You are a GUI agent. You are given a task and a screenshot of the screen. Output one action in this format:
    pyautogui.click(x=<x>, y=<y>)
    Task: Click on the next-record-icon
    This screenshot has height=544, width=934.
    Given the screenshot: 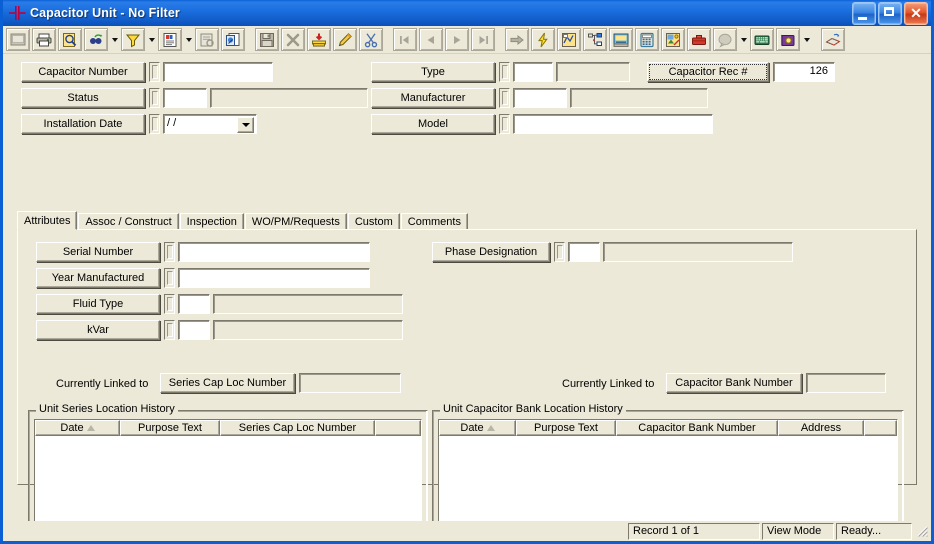 What is the action you would take?
    pyautogui.click(x=457, y=39)
    